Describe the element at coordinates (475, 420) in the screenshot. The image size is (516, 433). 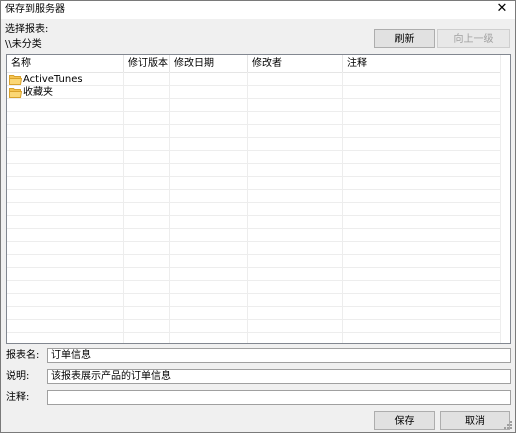
I see `cancel-button: 取消` at that location.